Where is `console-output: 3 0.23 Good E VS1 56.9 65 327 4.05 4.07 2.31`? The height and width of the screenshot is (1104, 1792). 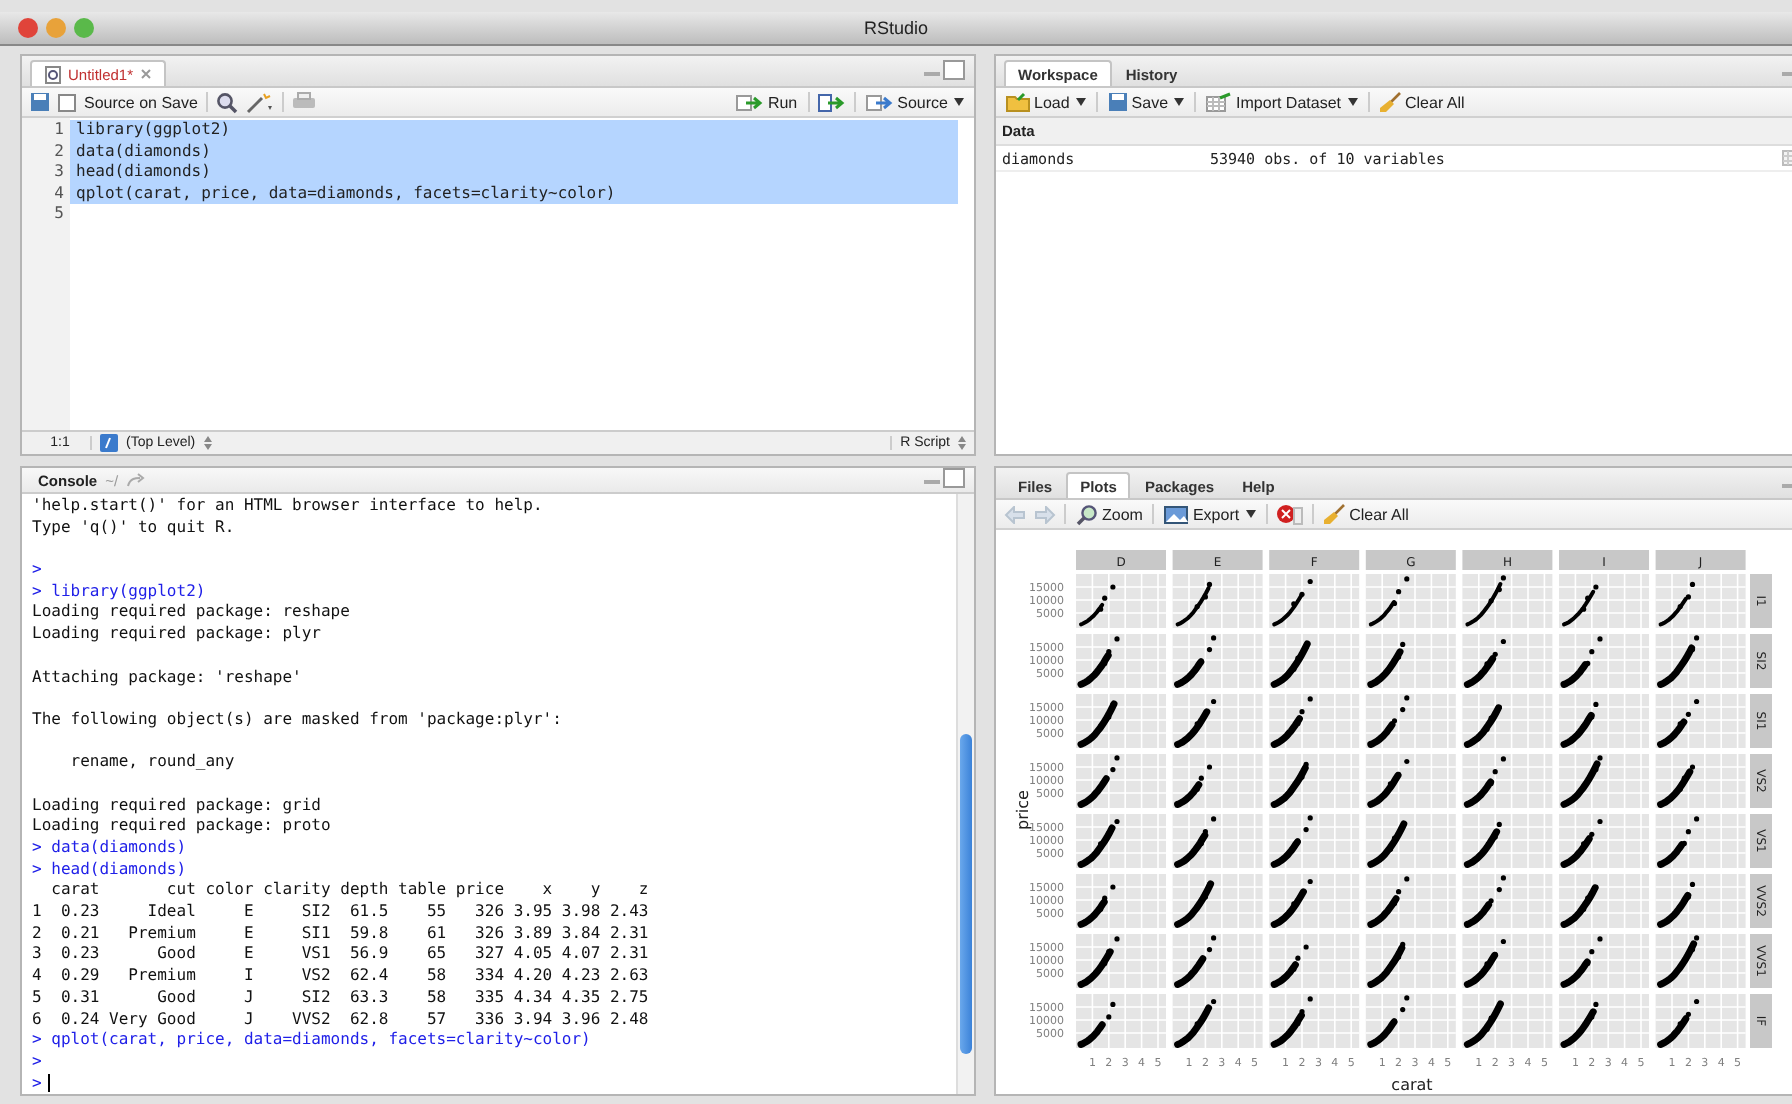
console-output: 3 0.23 Good E VS1 56.9 65 327 4.05 4.07 2.31 is located at coordinates (340, 955).